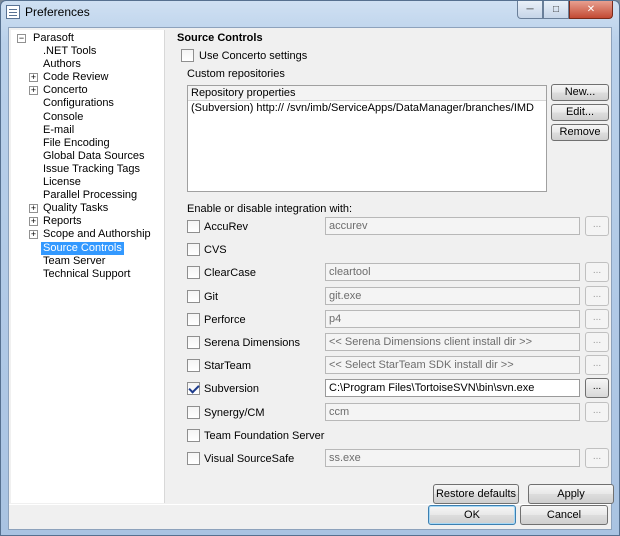 The width and height of the screenshot is (620, 536). Describe the element at coordinates (472, 515) in the screenshot. I see `ok-button: OK` at that location.